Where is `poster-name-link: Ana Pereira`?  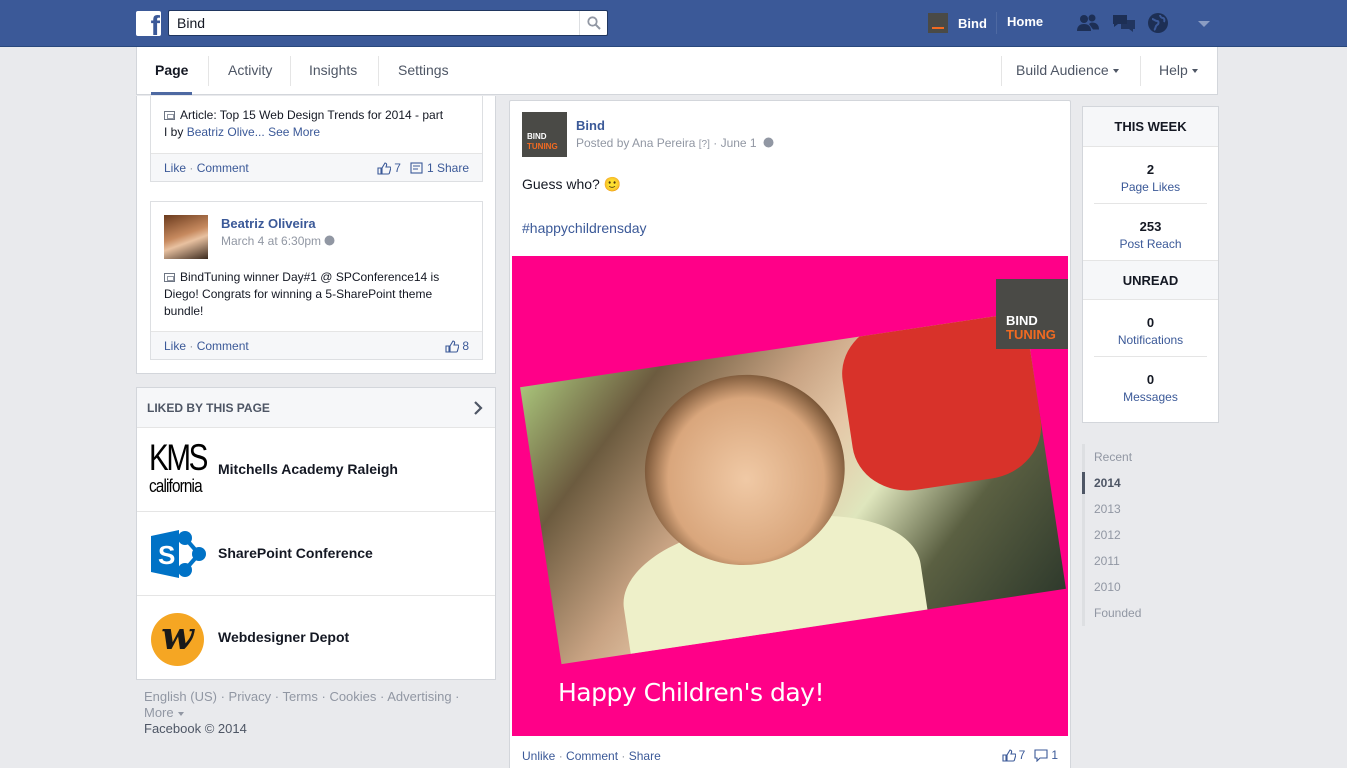
poster-name-link: Ana Pereira is located at coordinates (663, 143).